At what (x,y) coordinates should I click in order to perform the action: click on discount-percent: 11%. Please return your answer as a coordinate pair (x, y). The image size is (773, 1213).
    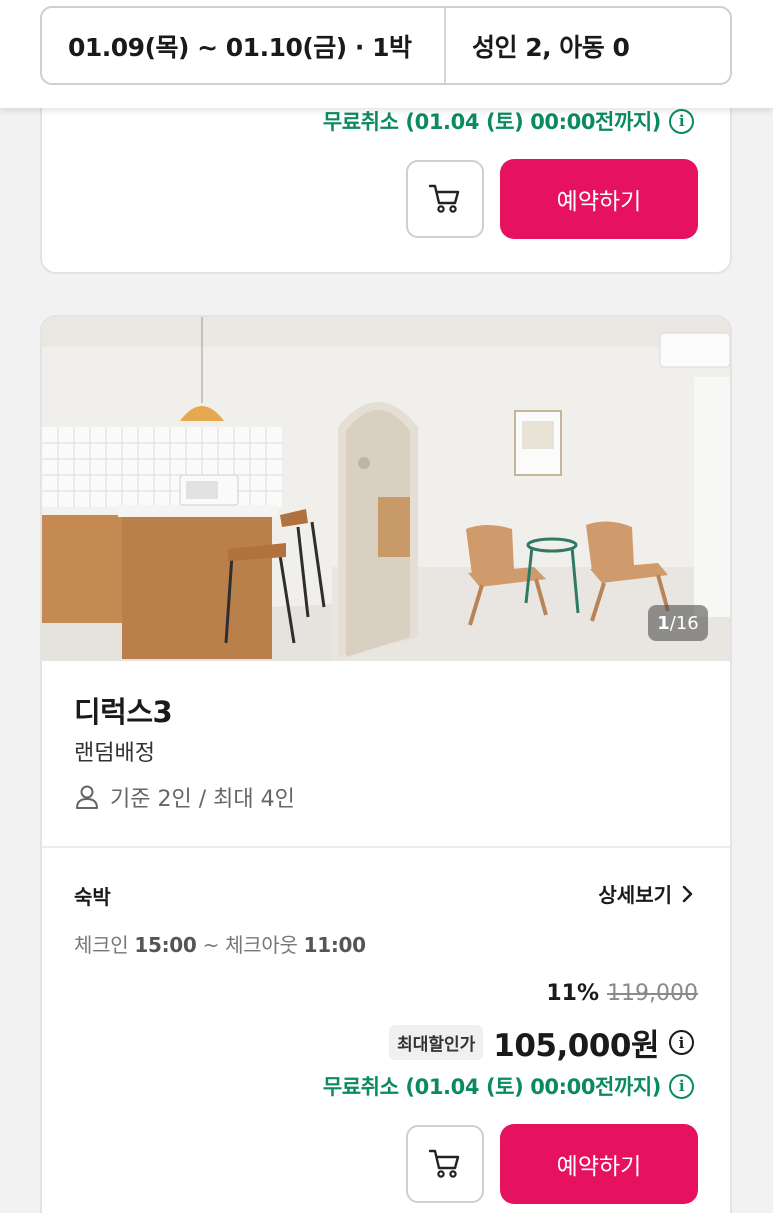
    Looking at the image, I should click on (573, 993).